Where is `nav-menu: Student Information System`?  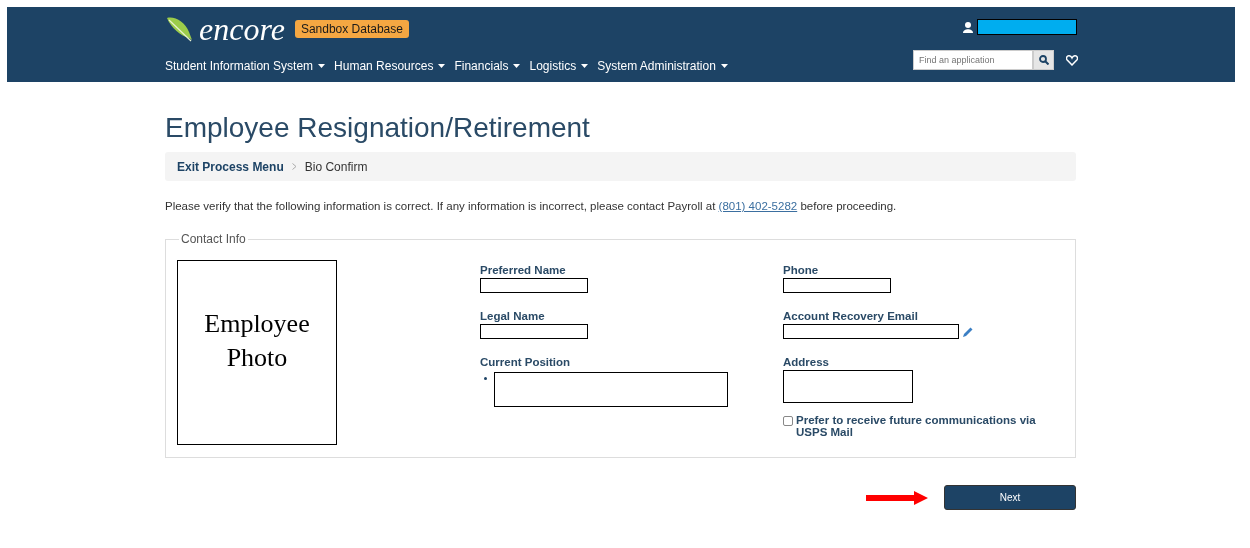 nav-menu: Student Information System is located at coordinates (245, 66).